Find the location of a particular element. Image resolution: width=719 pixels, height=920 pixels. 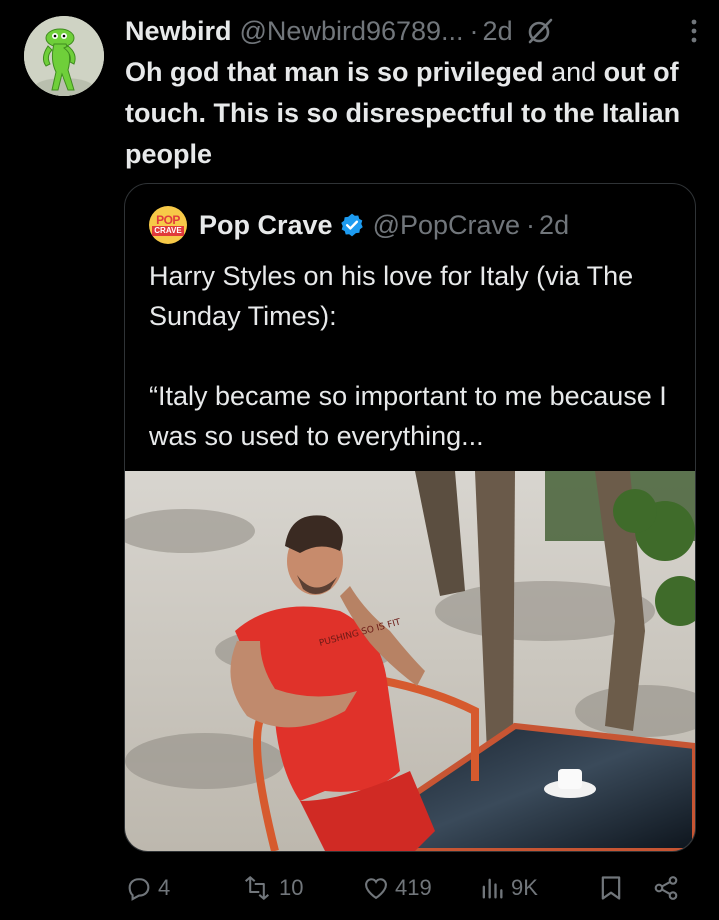

reply-button: 4 is located at coordinates (147, 888).